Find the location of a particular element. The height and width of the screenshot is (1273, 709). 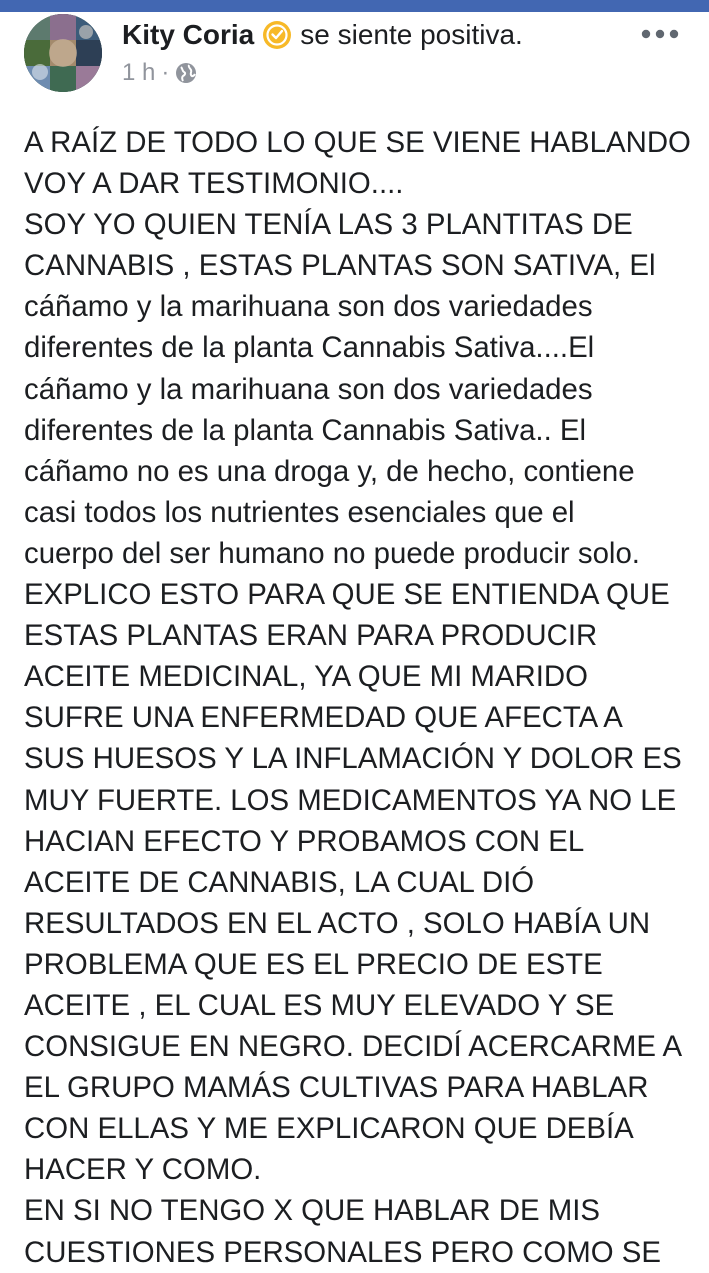

post-text-line: CANNABIS , ESTAS PLANTAS SON SATIVA, El is located at coordinates (340, 266).